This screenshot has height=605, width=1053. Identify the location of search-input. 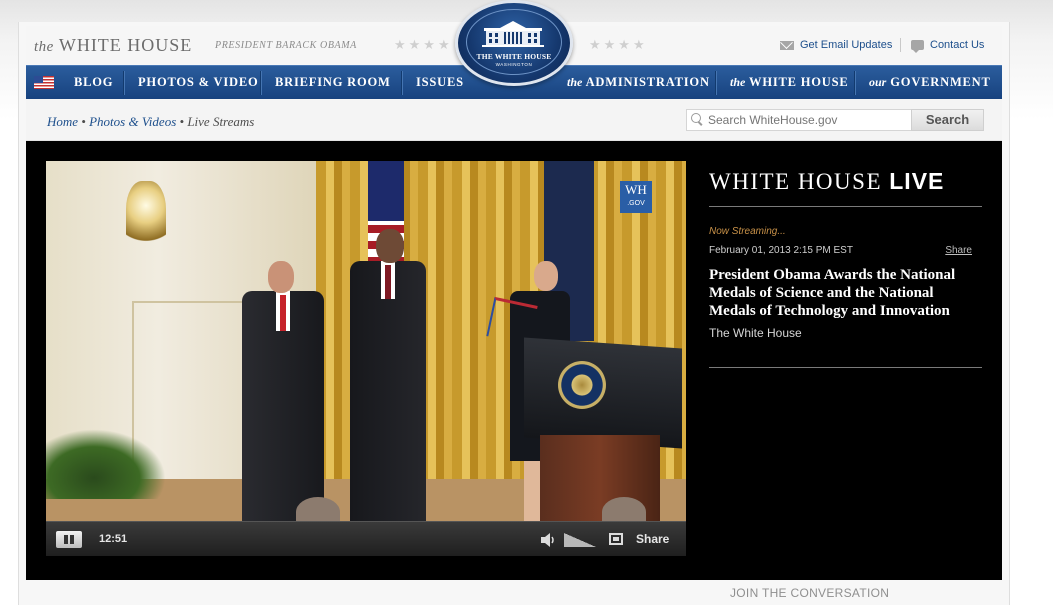
(799, 120).